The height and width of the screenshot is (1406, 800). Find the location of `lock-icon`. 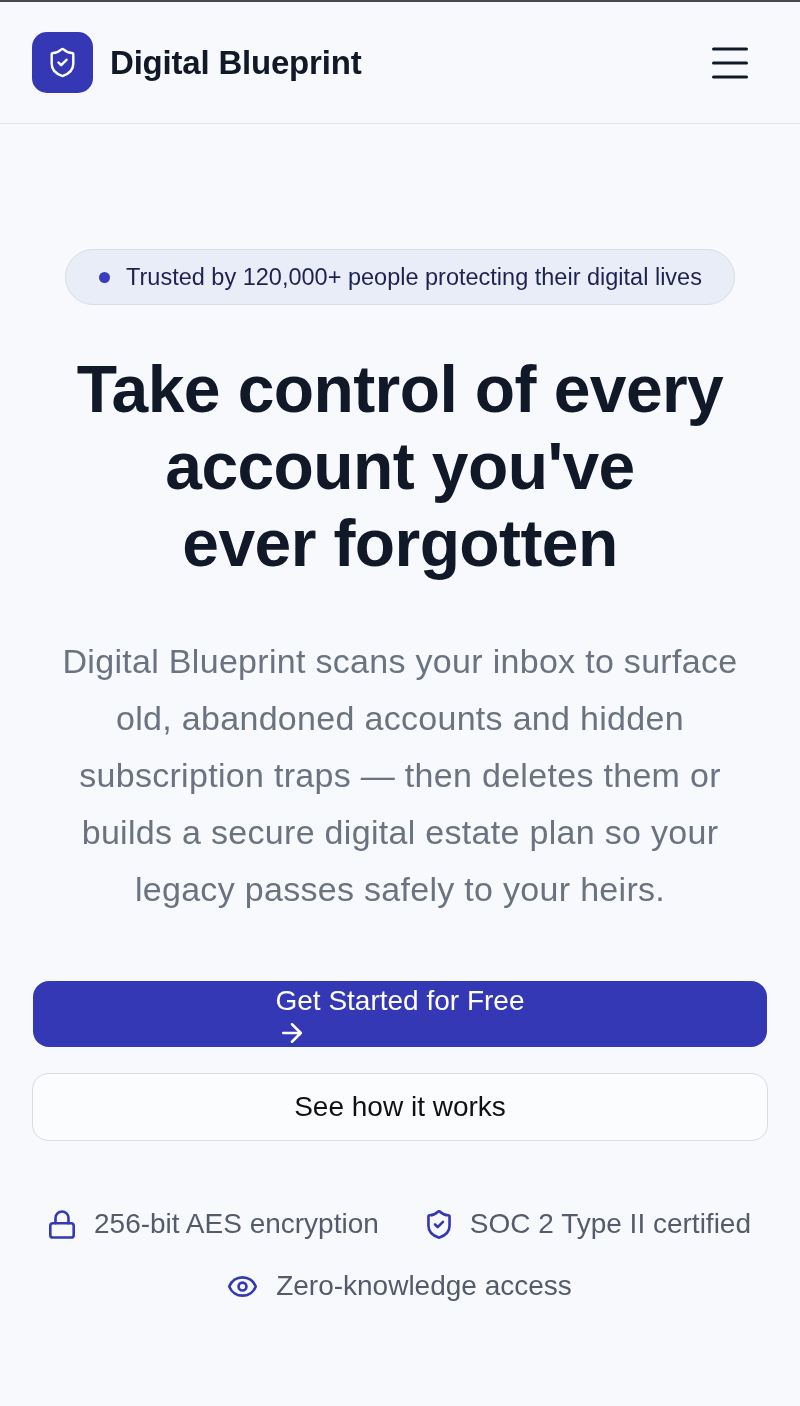

lock-icon is located at coordinates (62, 1224).